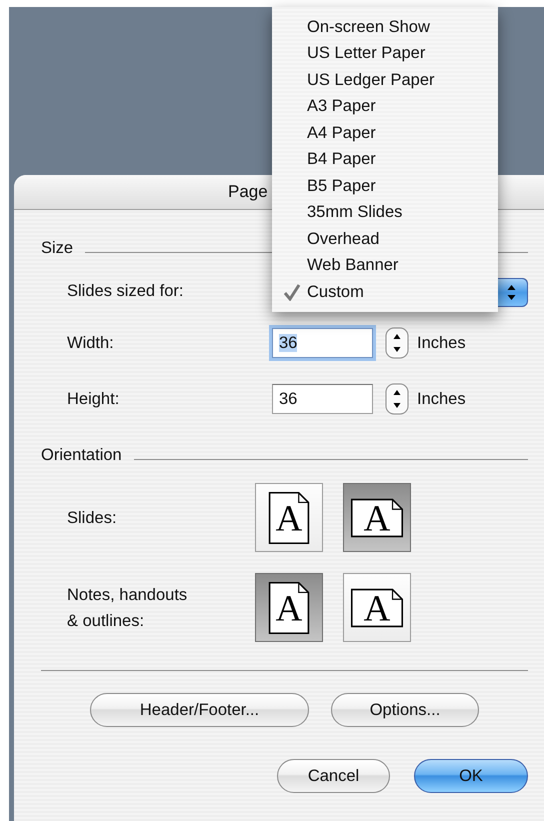 This screenshot has width=544, height=821. Describe the element at coordinates (57, 248) in the screenshot. I see `section-heading: Size` at that location.